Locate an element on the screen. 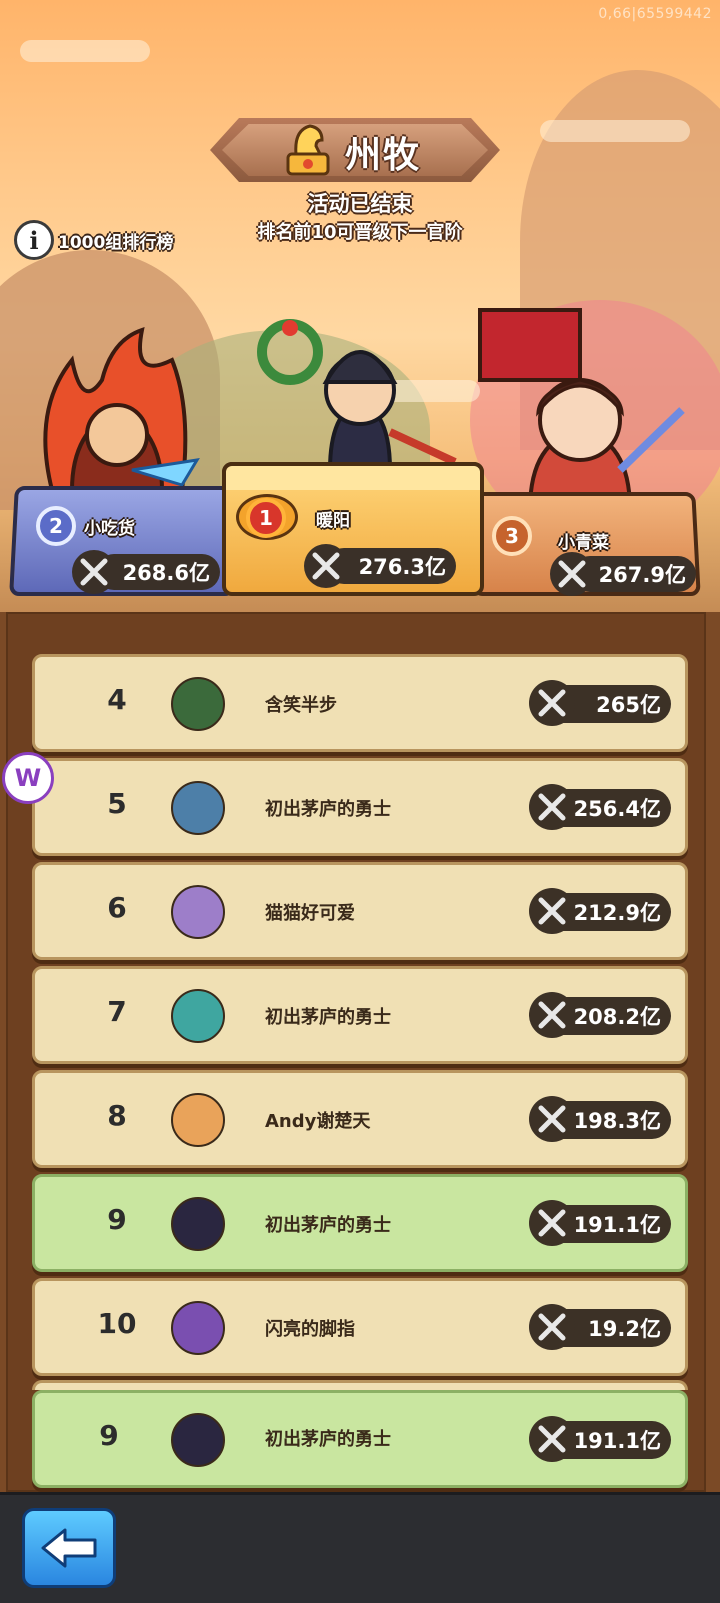 The height and width of the screenshot is (1603, 720). back-arrow-icon is located at coordinates (69, 1548).